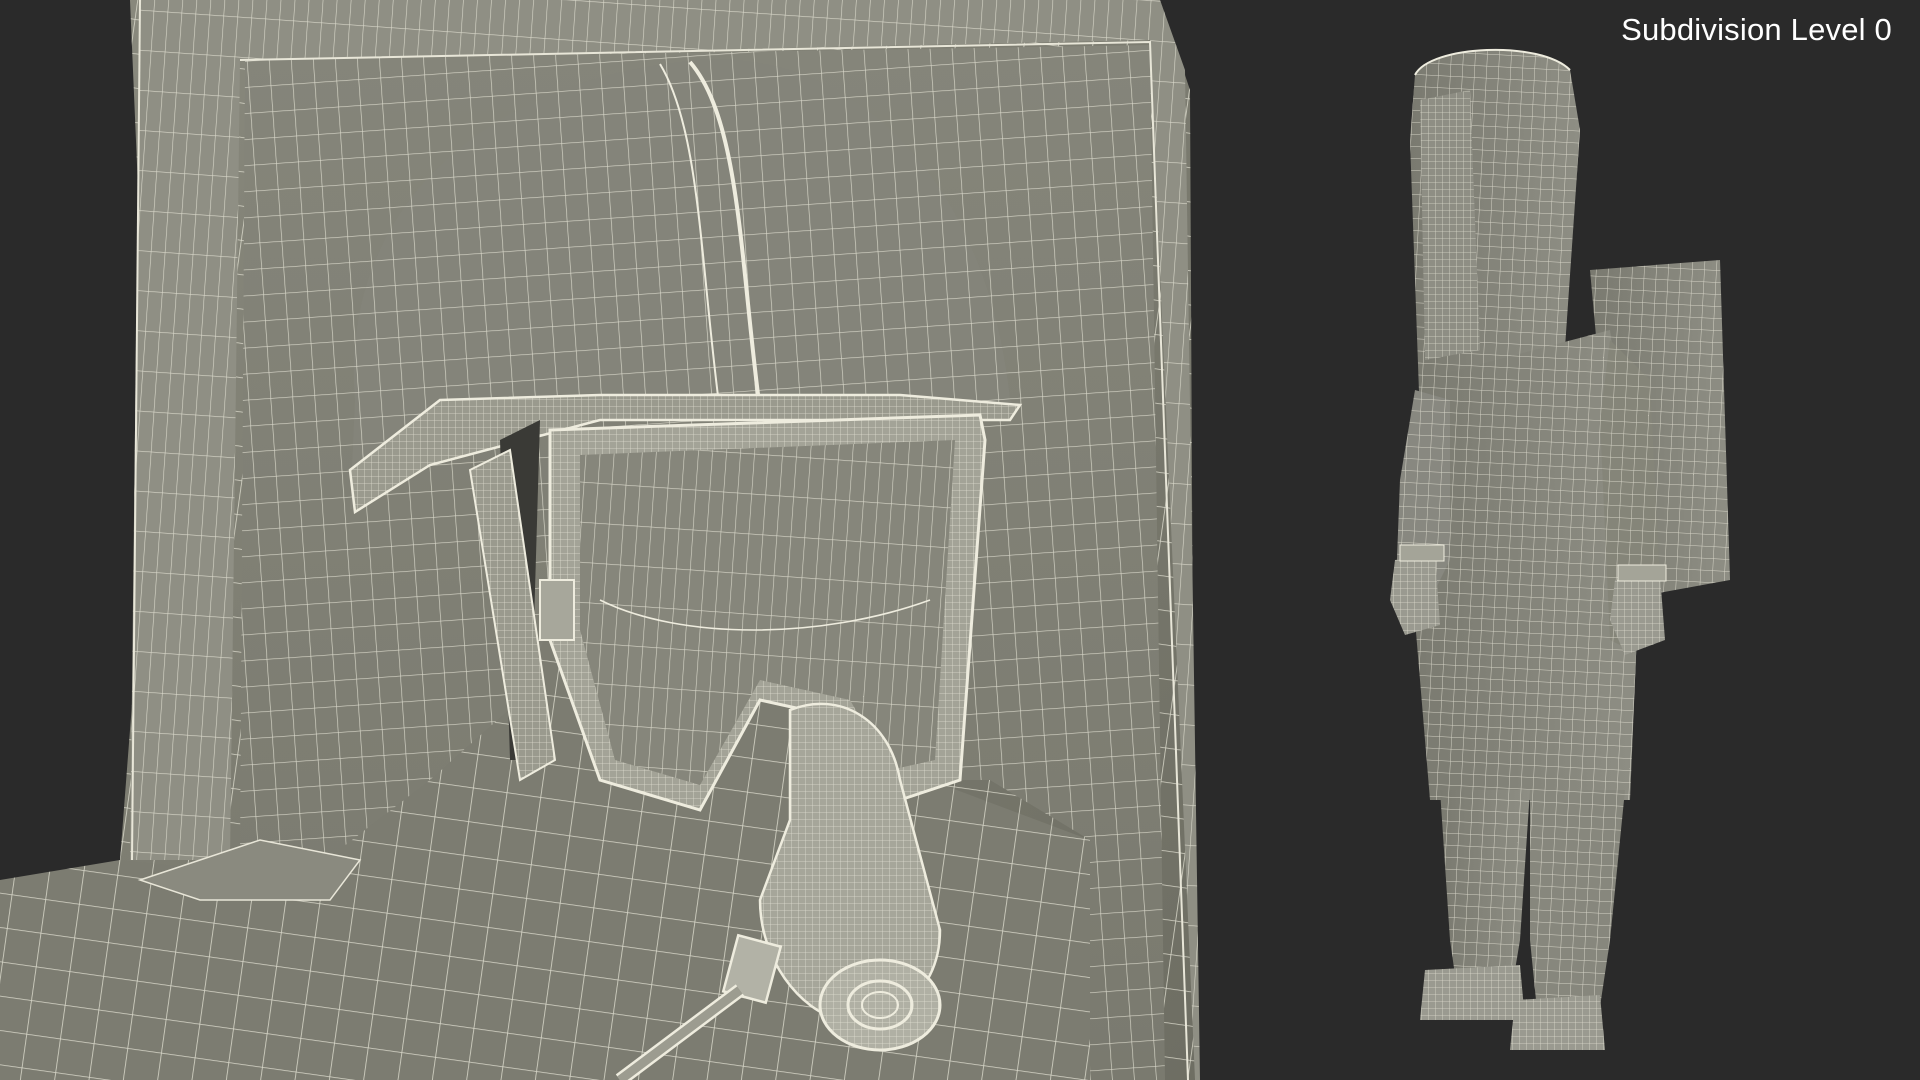 This screenshot has width=1920, height=1080. I want to click on subdivision-level-label: Subdivision Level 0, so click(1756, 29).